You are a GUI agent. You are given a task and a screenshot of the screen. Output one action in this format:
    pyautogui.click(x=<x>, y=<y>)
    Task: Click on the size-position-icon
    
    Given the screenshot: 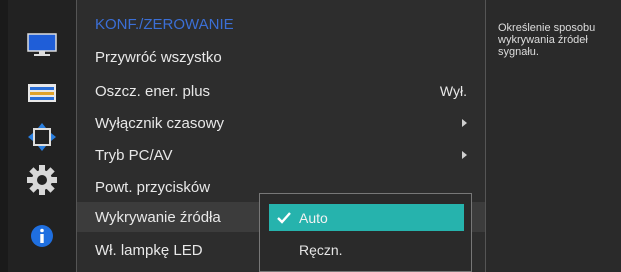 What is the action you would take?
    pyautogui.click(x=42, y=137)
    